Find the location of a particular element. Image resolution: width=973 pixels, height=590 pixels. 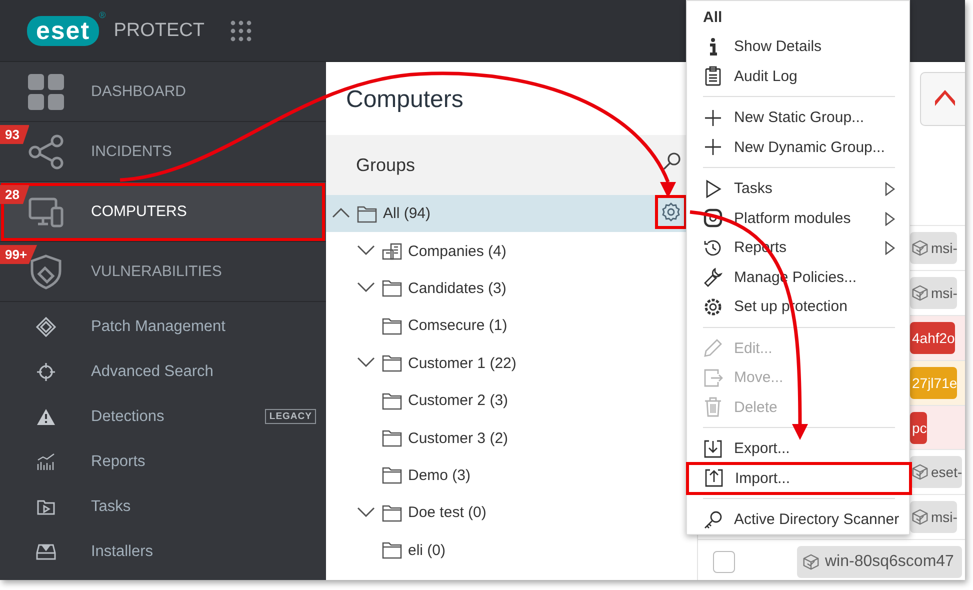

menu-item: Audit Log is located at coordinates (798, 76).